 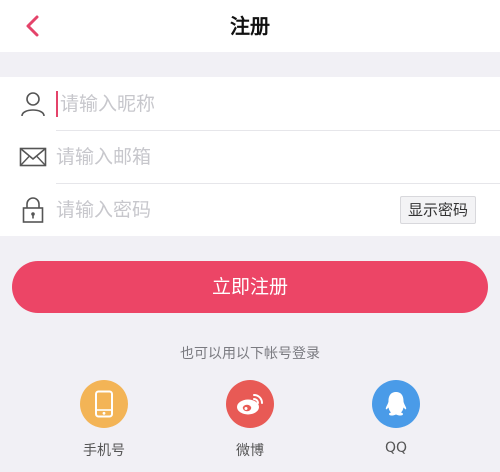 I want to click on phone-login-button: 手机号, so click(x=104, y=420).